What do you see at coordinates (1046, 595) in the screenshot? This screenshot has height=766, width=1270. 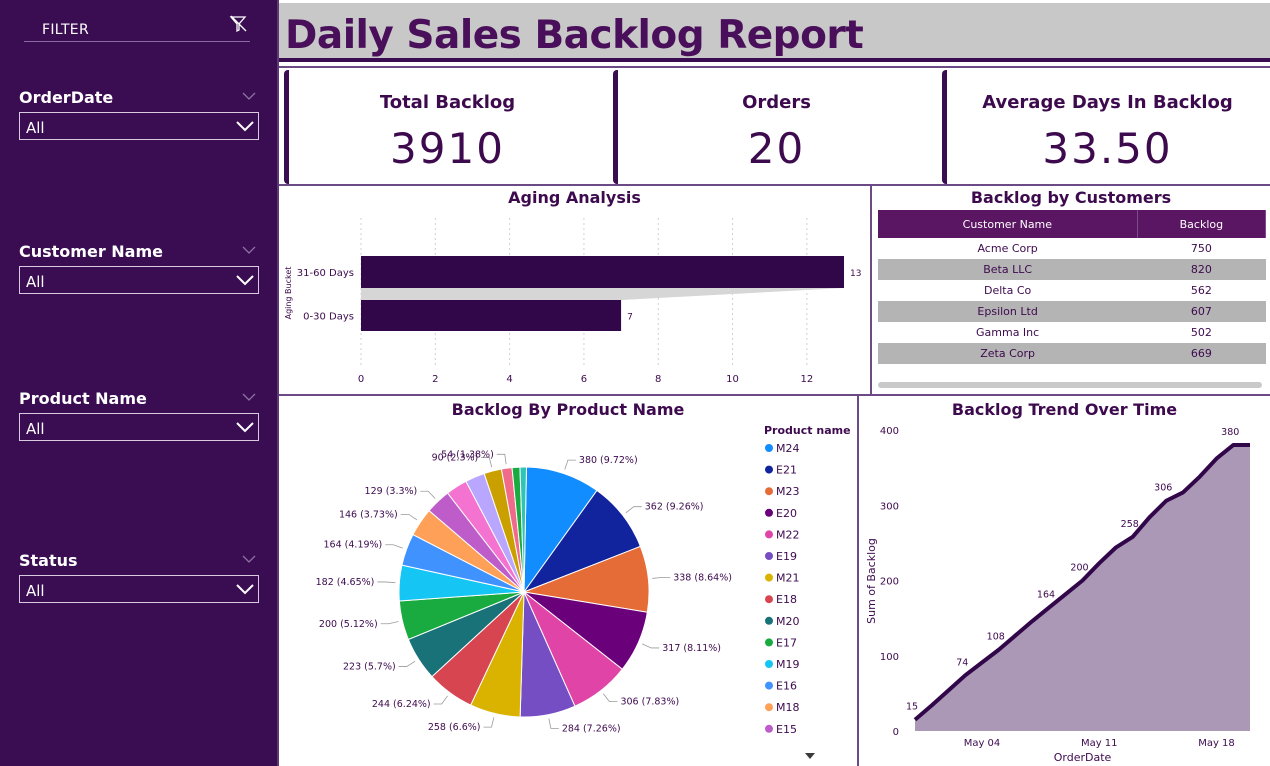 I see `point-data-label: 164` at bounding box center [1046, 595].